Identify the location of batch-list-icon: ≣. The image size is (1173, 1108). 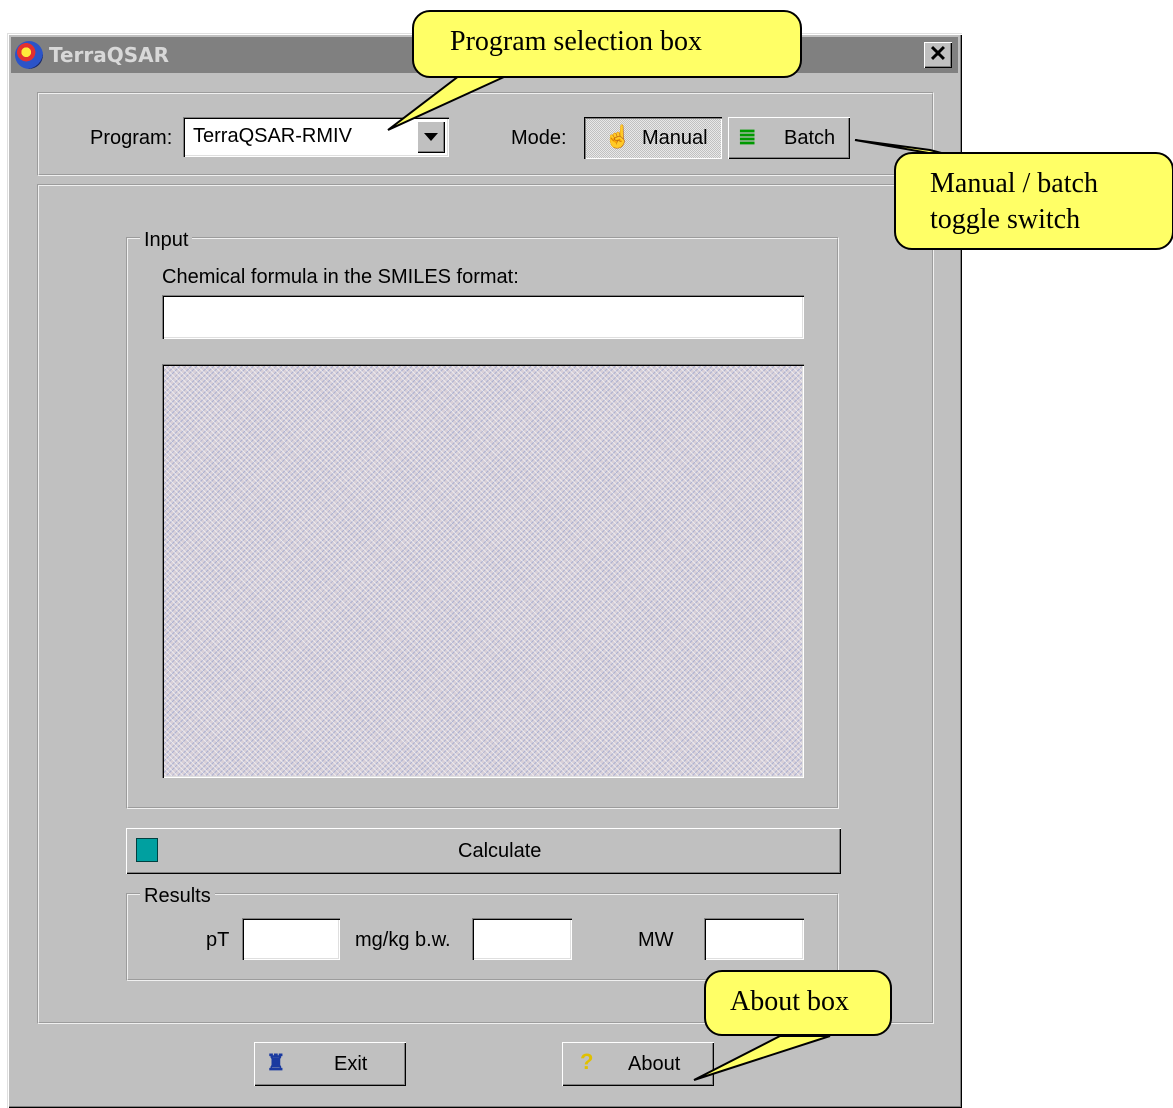
(747, 136).